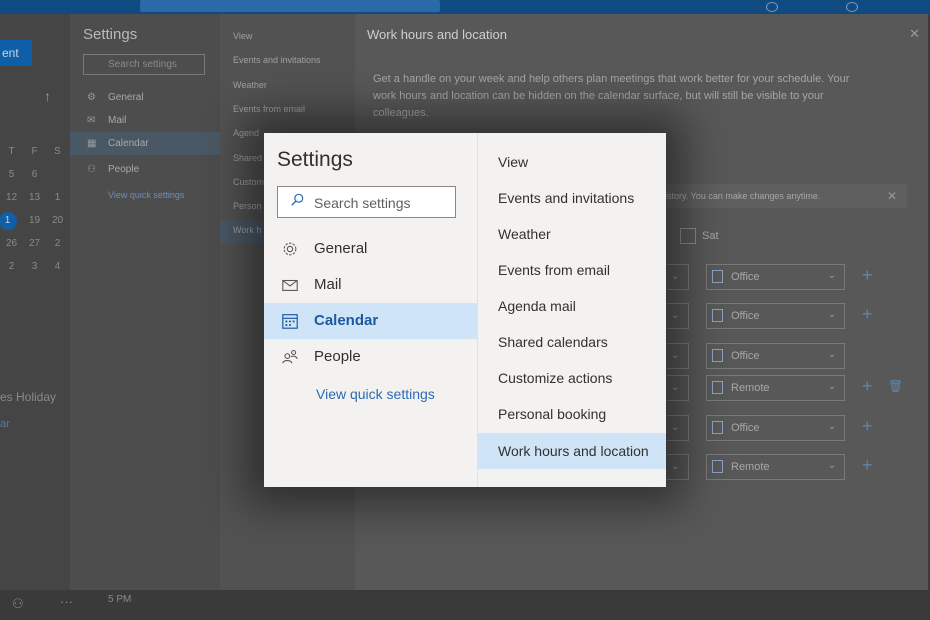 This screenshot has height=620, width=930. What do you see at coordinates (287, 87) in the screenshot?
I see `subnav-item: Weather` at bounding box center [287, 87].